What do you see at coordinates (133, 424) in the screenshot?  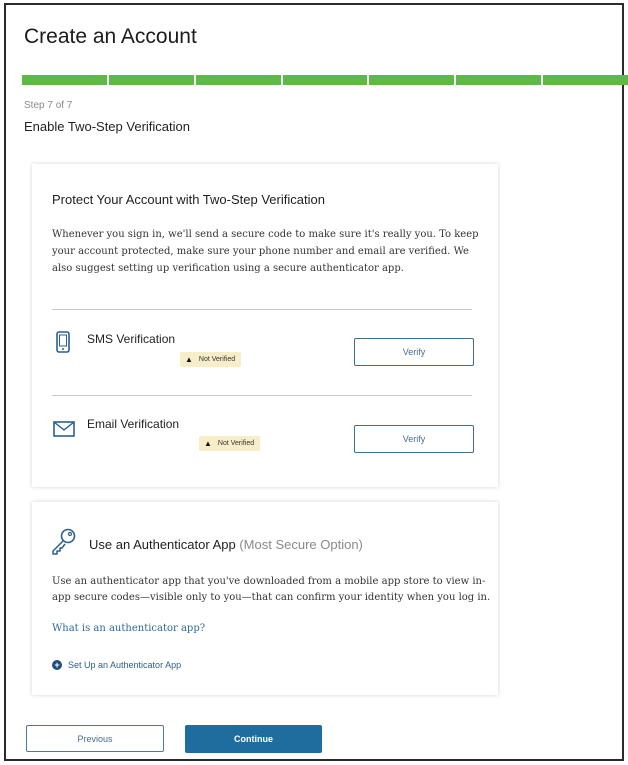 I see `email-verification-label: Email Verification` at bounding box center [133, 424].